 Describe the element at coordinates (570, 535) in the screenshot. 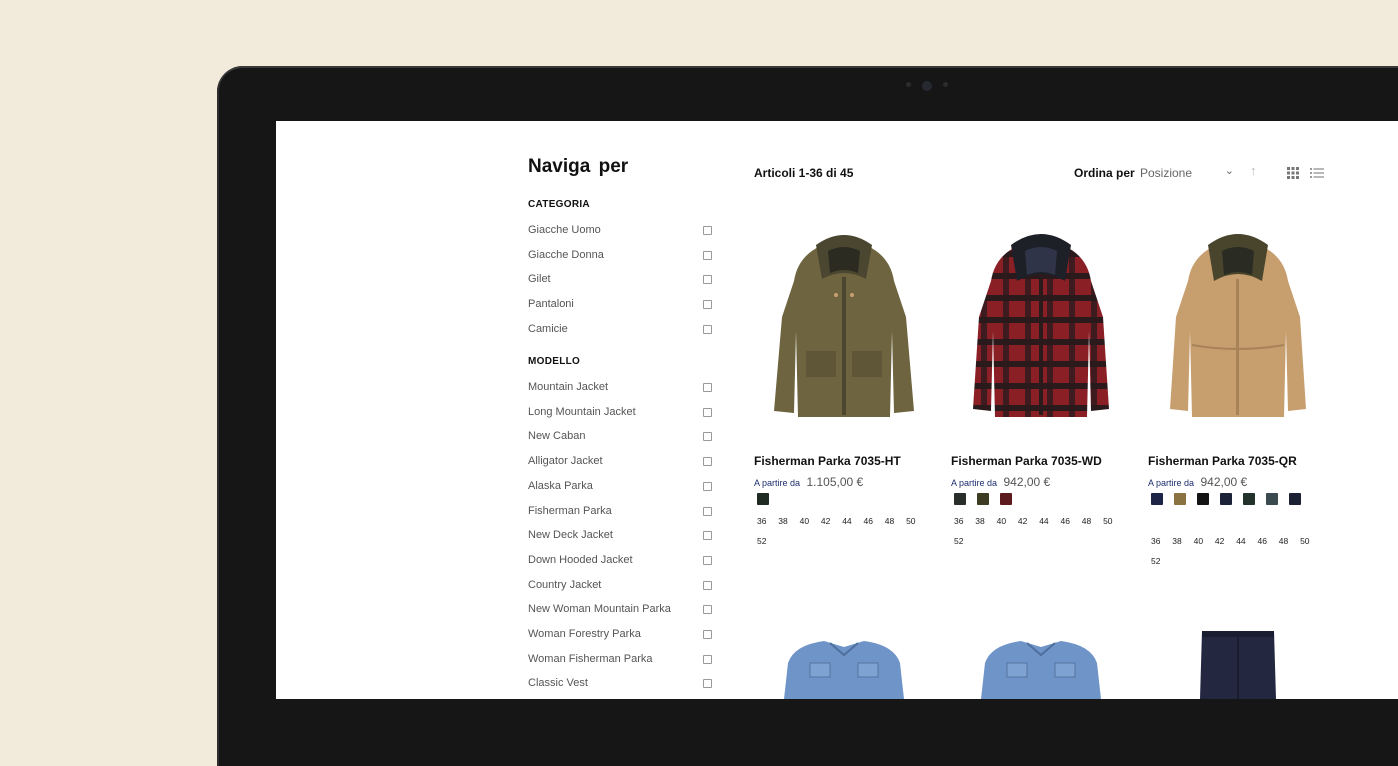

I see `filter-option-label: New Deck Jacket` at that location.